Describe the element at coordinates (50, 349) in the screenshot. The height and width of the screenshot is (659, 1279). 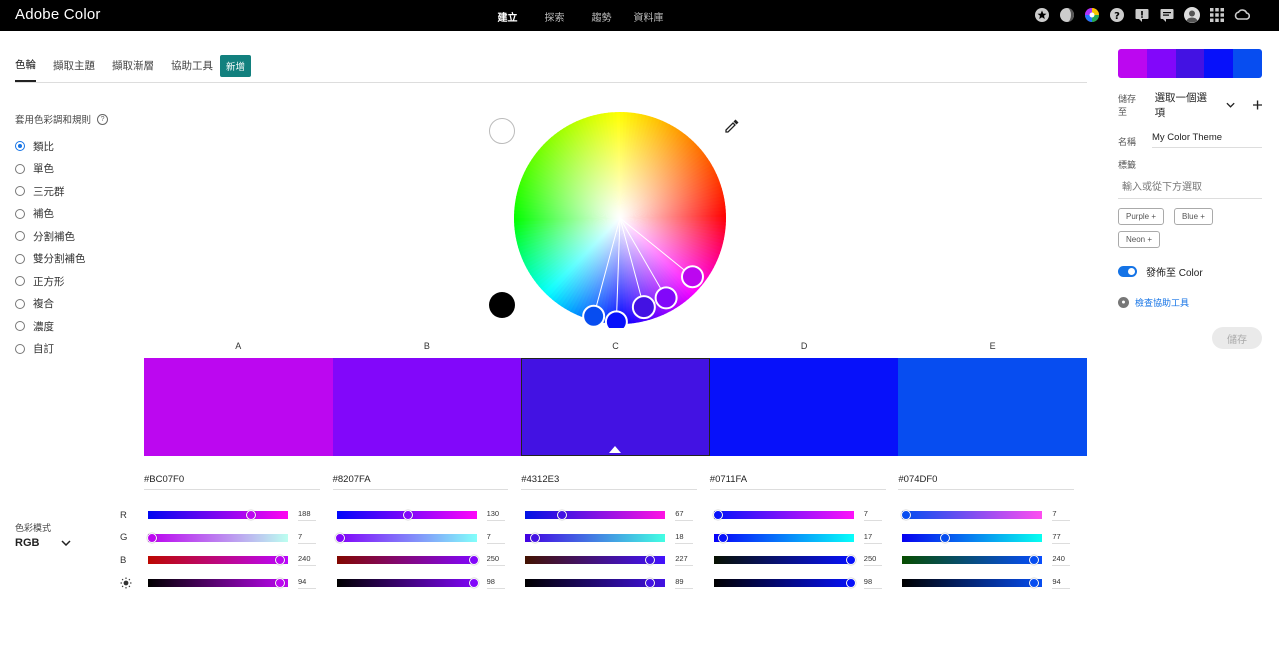
I see `rule-custom: 自訂` at that location.